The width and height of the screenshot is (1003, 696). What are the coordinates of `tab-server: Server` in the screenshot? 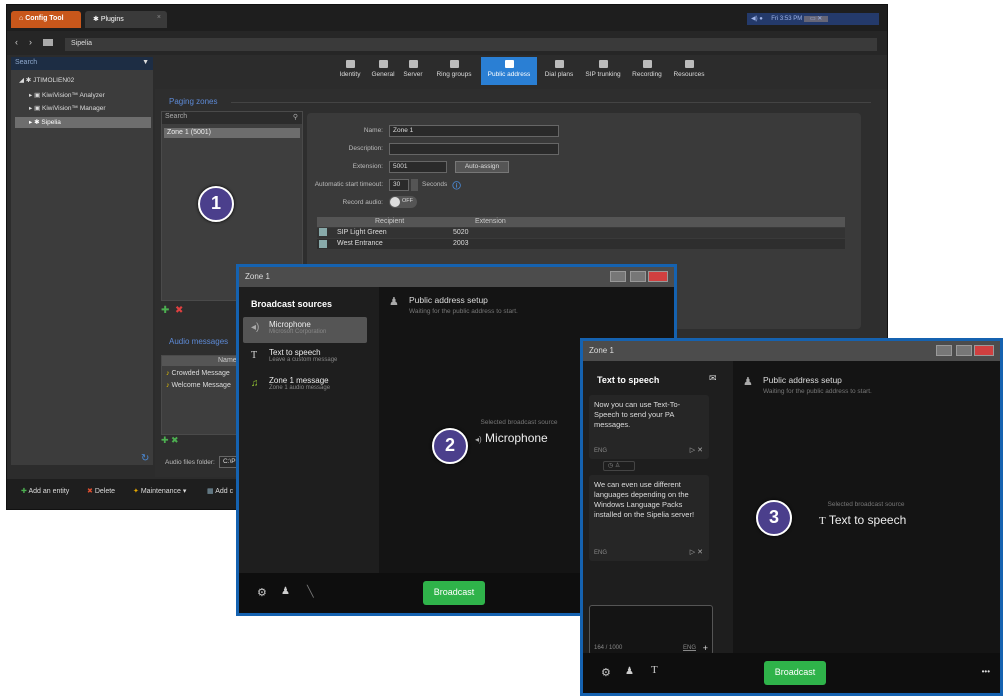 It's located at (413, 71).